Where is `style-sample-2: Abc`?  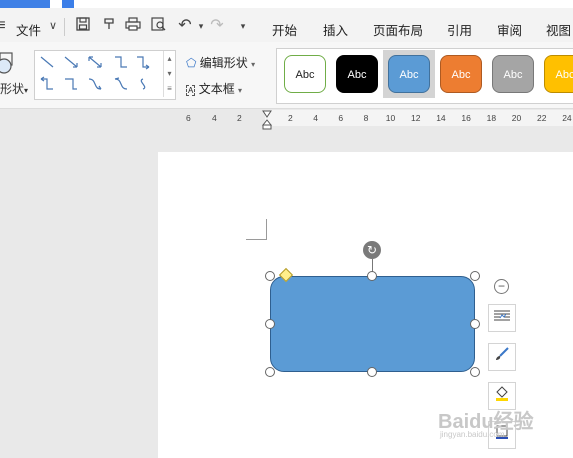 style-sample-2: Abc is located at coordinates (357, 74).